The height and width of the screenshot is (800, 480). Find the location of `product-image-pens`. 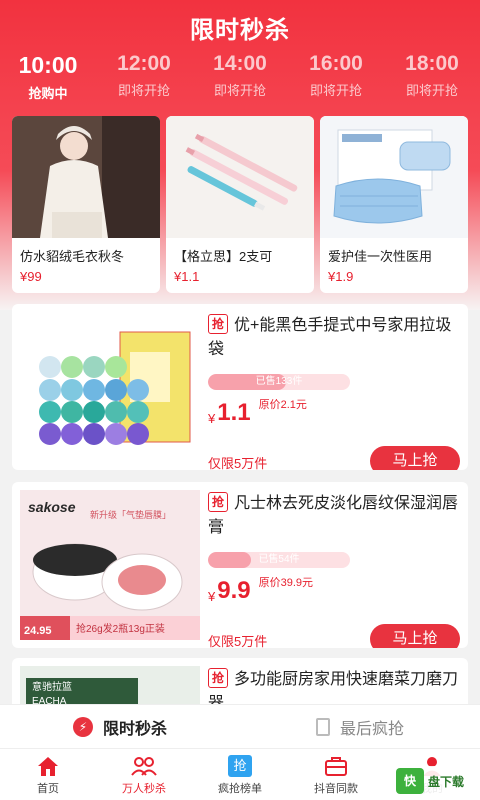

product-image-pens is located at coordinates (240, 177).